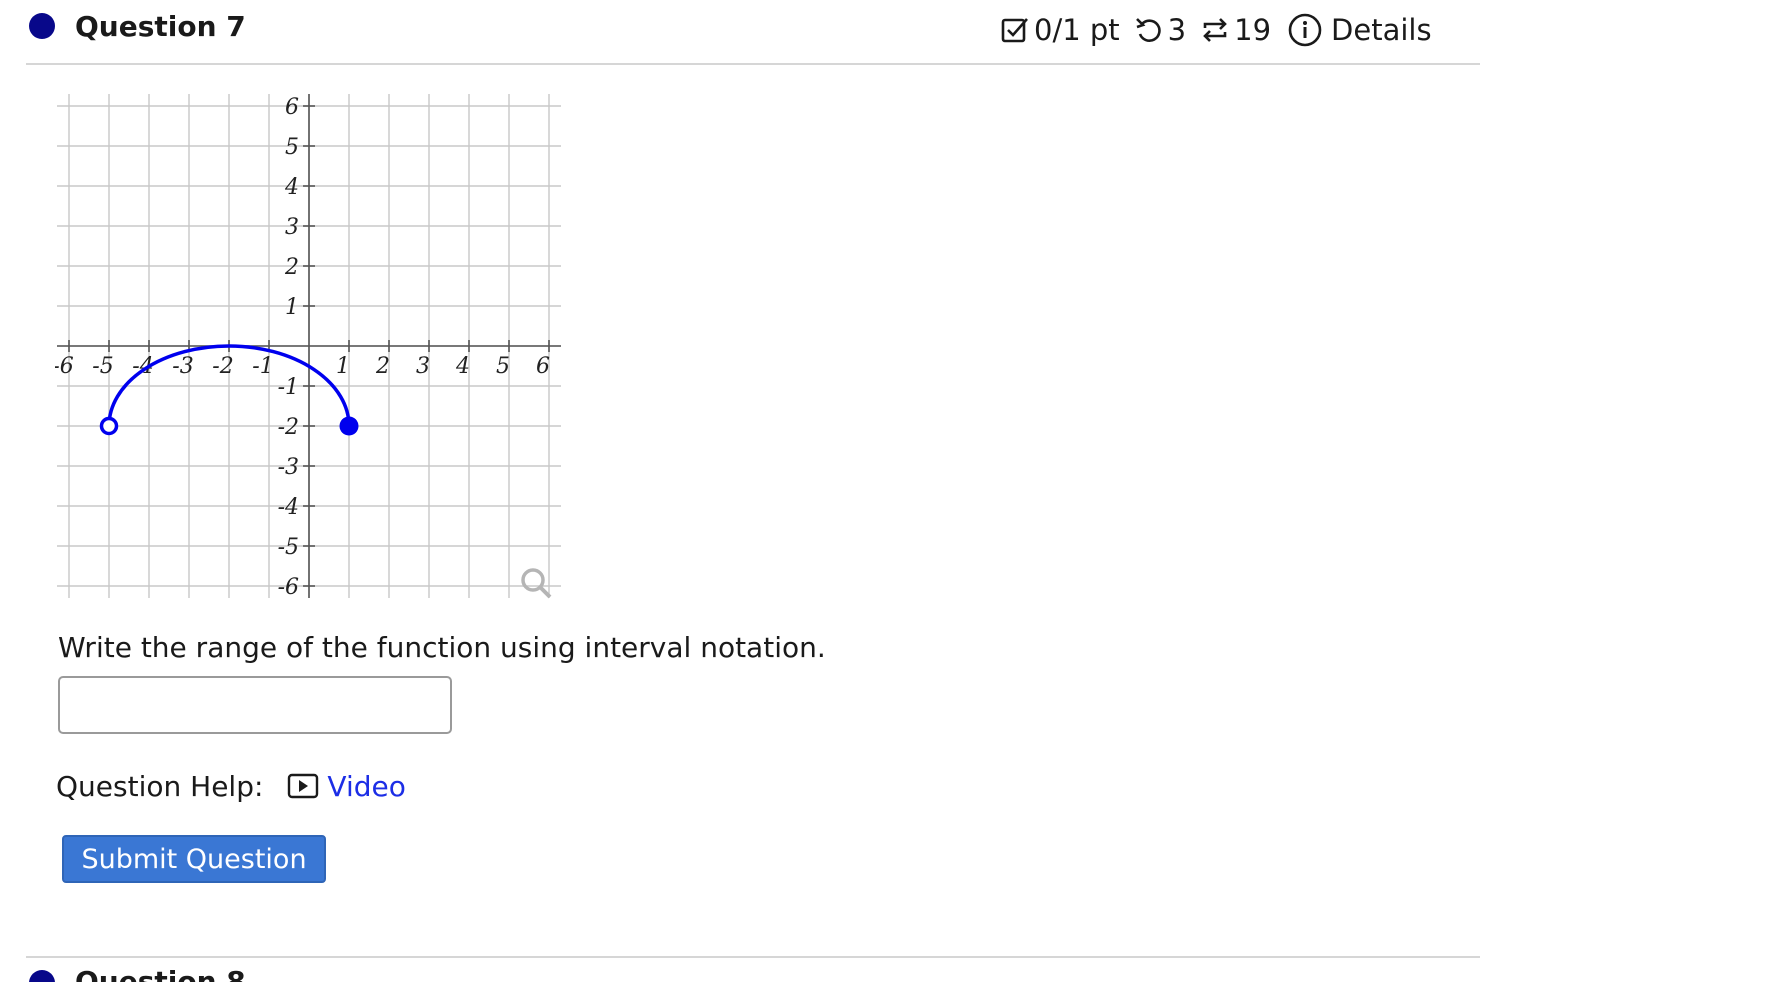  Describe the element at coordinates (160, 26) in the screenshot. I see `question-title: Question 7` at that location.